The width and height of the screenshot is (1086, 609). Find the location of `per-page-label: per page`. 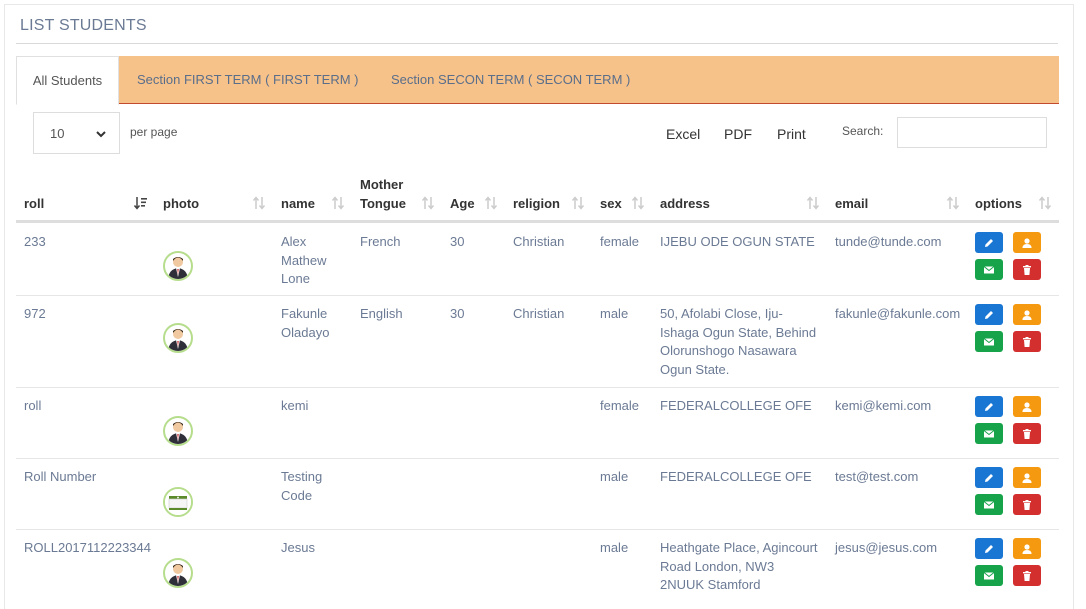

per-page-label: per page is located at coordinates (154, 132).